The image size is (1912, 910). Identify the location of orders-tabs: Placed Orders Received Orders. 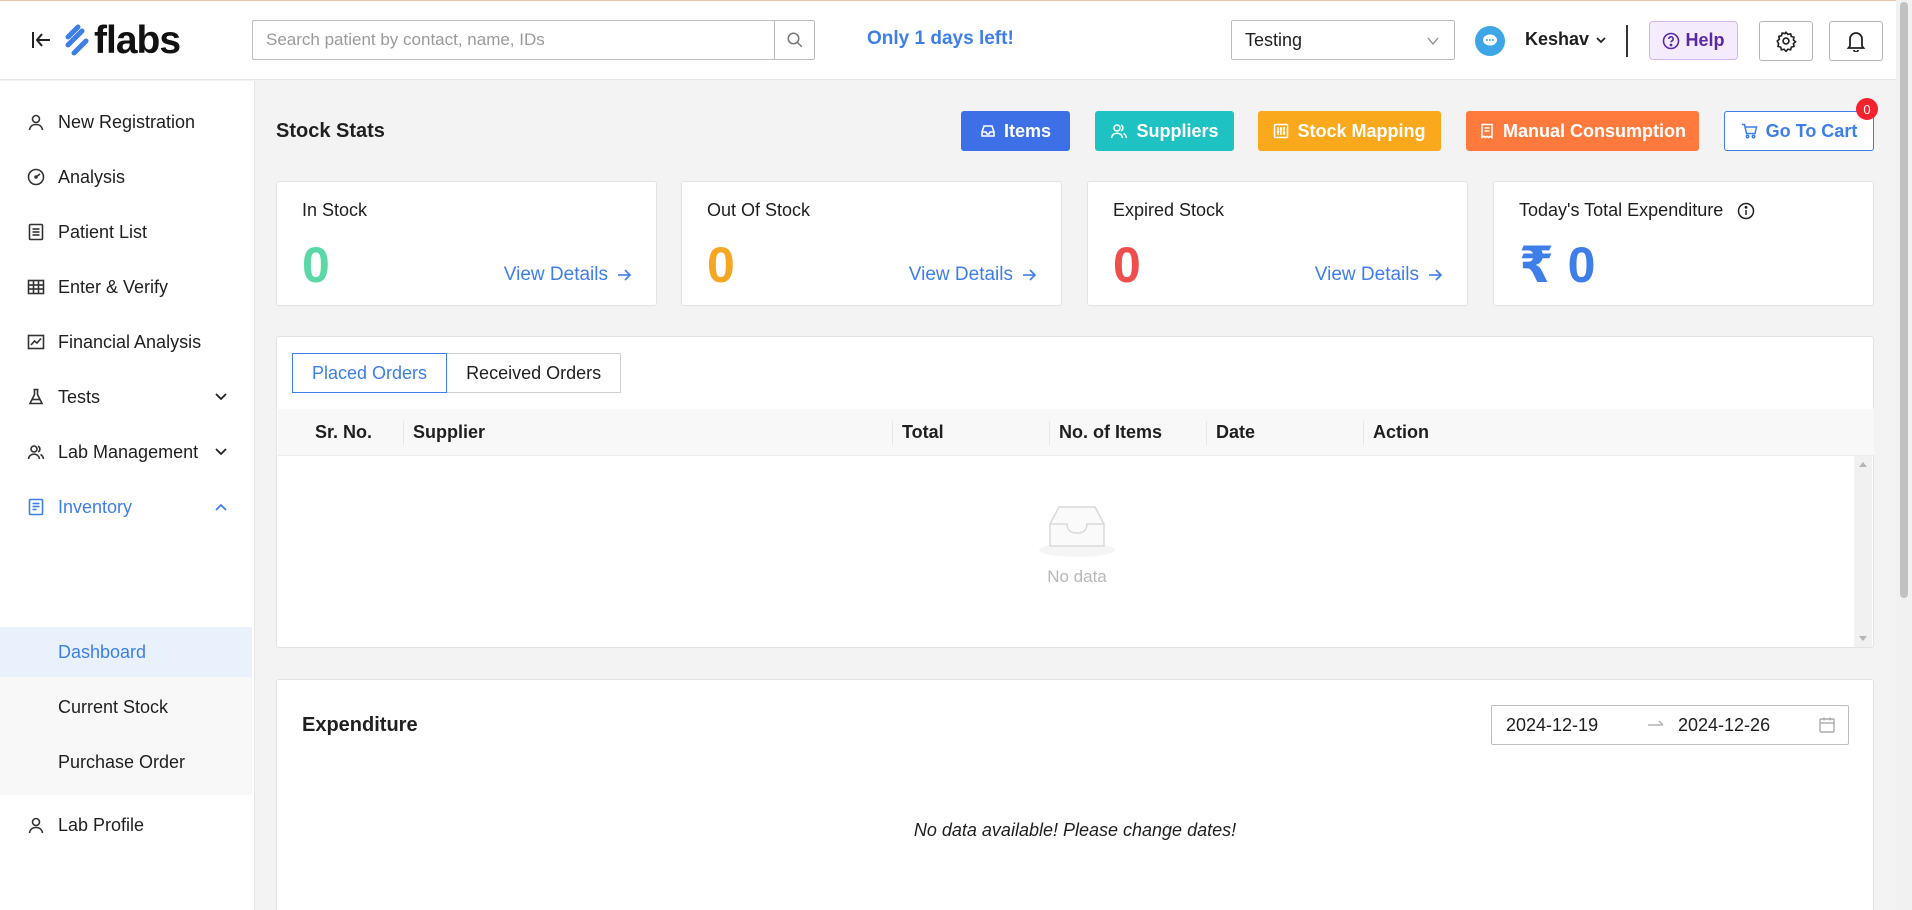
(457, 373).